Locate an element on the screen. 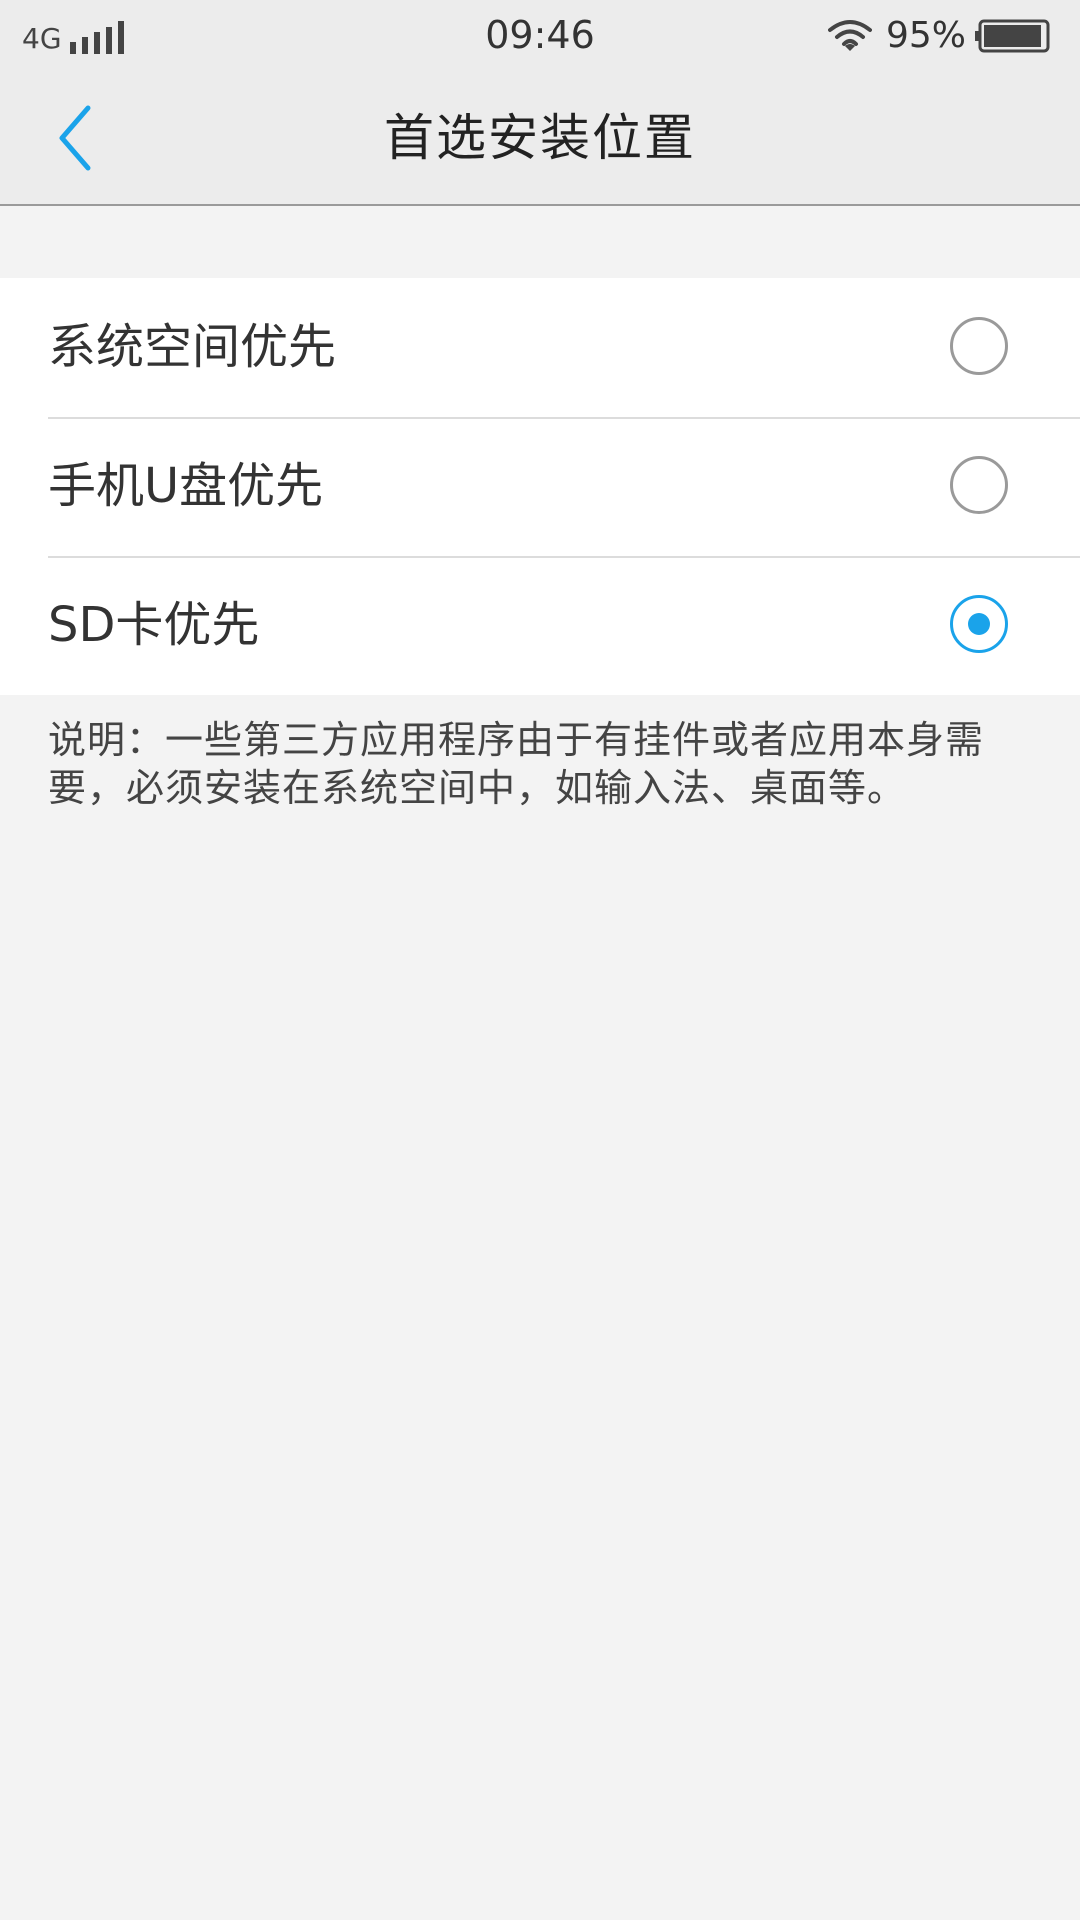  battery-icon is located at coordinates (1012, 36).